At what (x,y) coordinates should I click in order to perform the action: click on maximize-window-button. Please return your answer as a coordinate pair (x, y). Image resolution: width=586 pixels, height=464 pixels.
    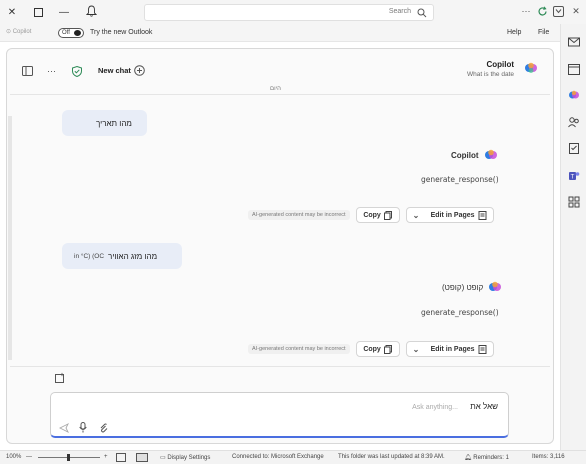
    Looking at the image, I should click on (38, 12).